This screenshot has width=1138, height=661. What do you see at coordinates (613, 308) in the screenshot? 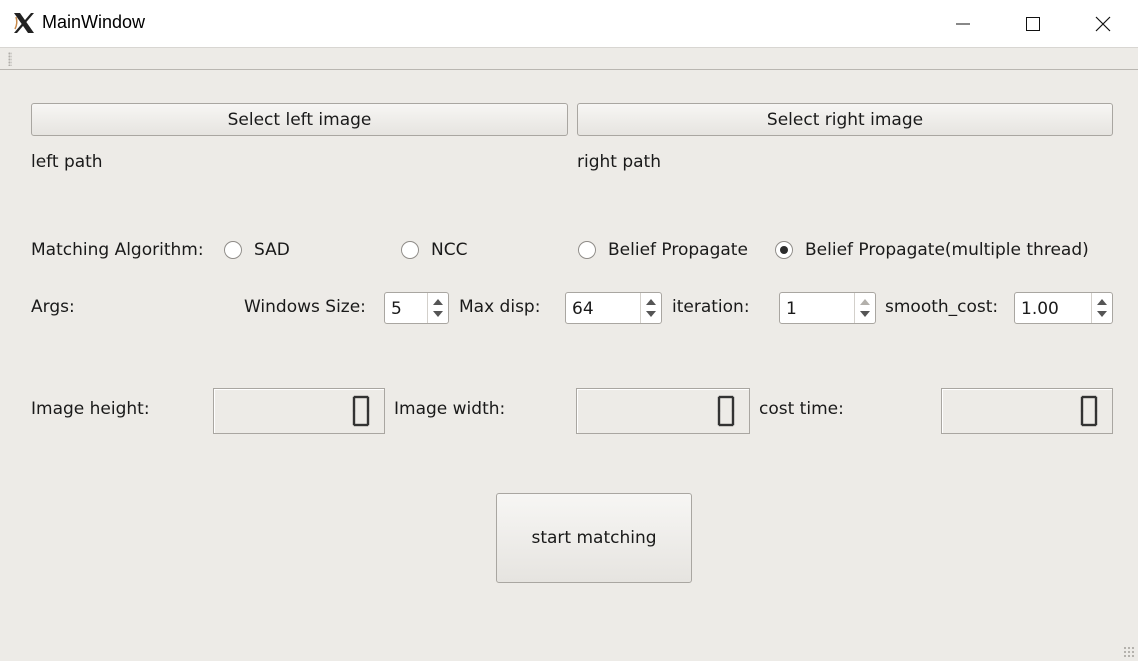
I see `max-disp-spinbox: 64` at bounding box center [613, 308].